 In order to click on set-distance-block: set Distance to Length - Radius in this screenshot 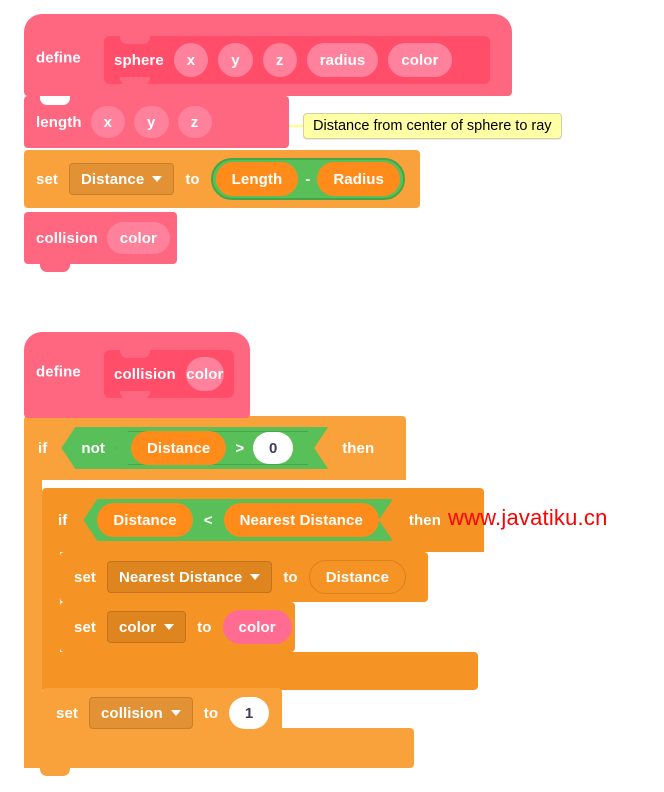, I will do `click(222, 179)`.